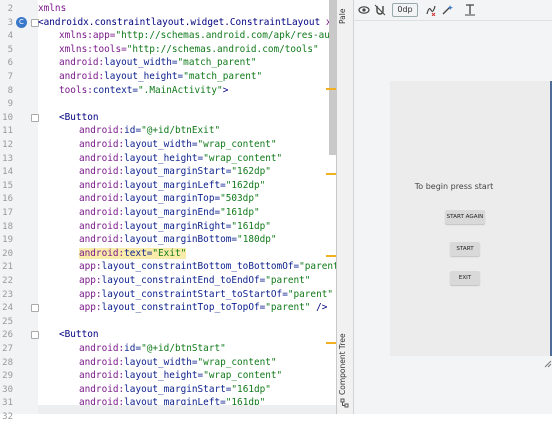  Describe the element at coordinates (342, 16) in the screenshot. I see `palette-tab: Pale` at that location.